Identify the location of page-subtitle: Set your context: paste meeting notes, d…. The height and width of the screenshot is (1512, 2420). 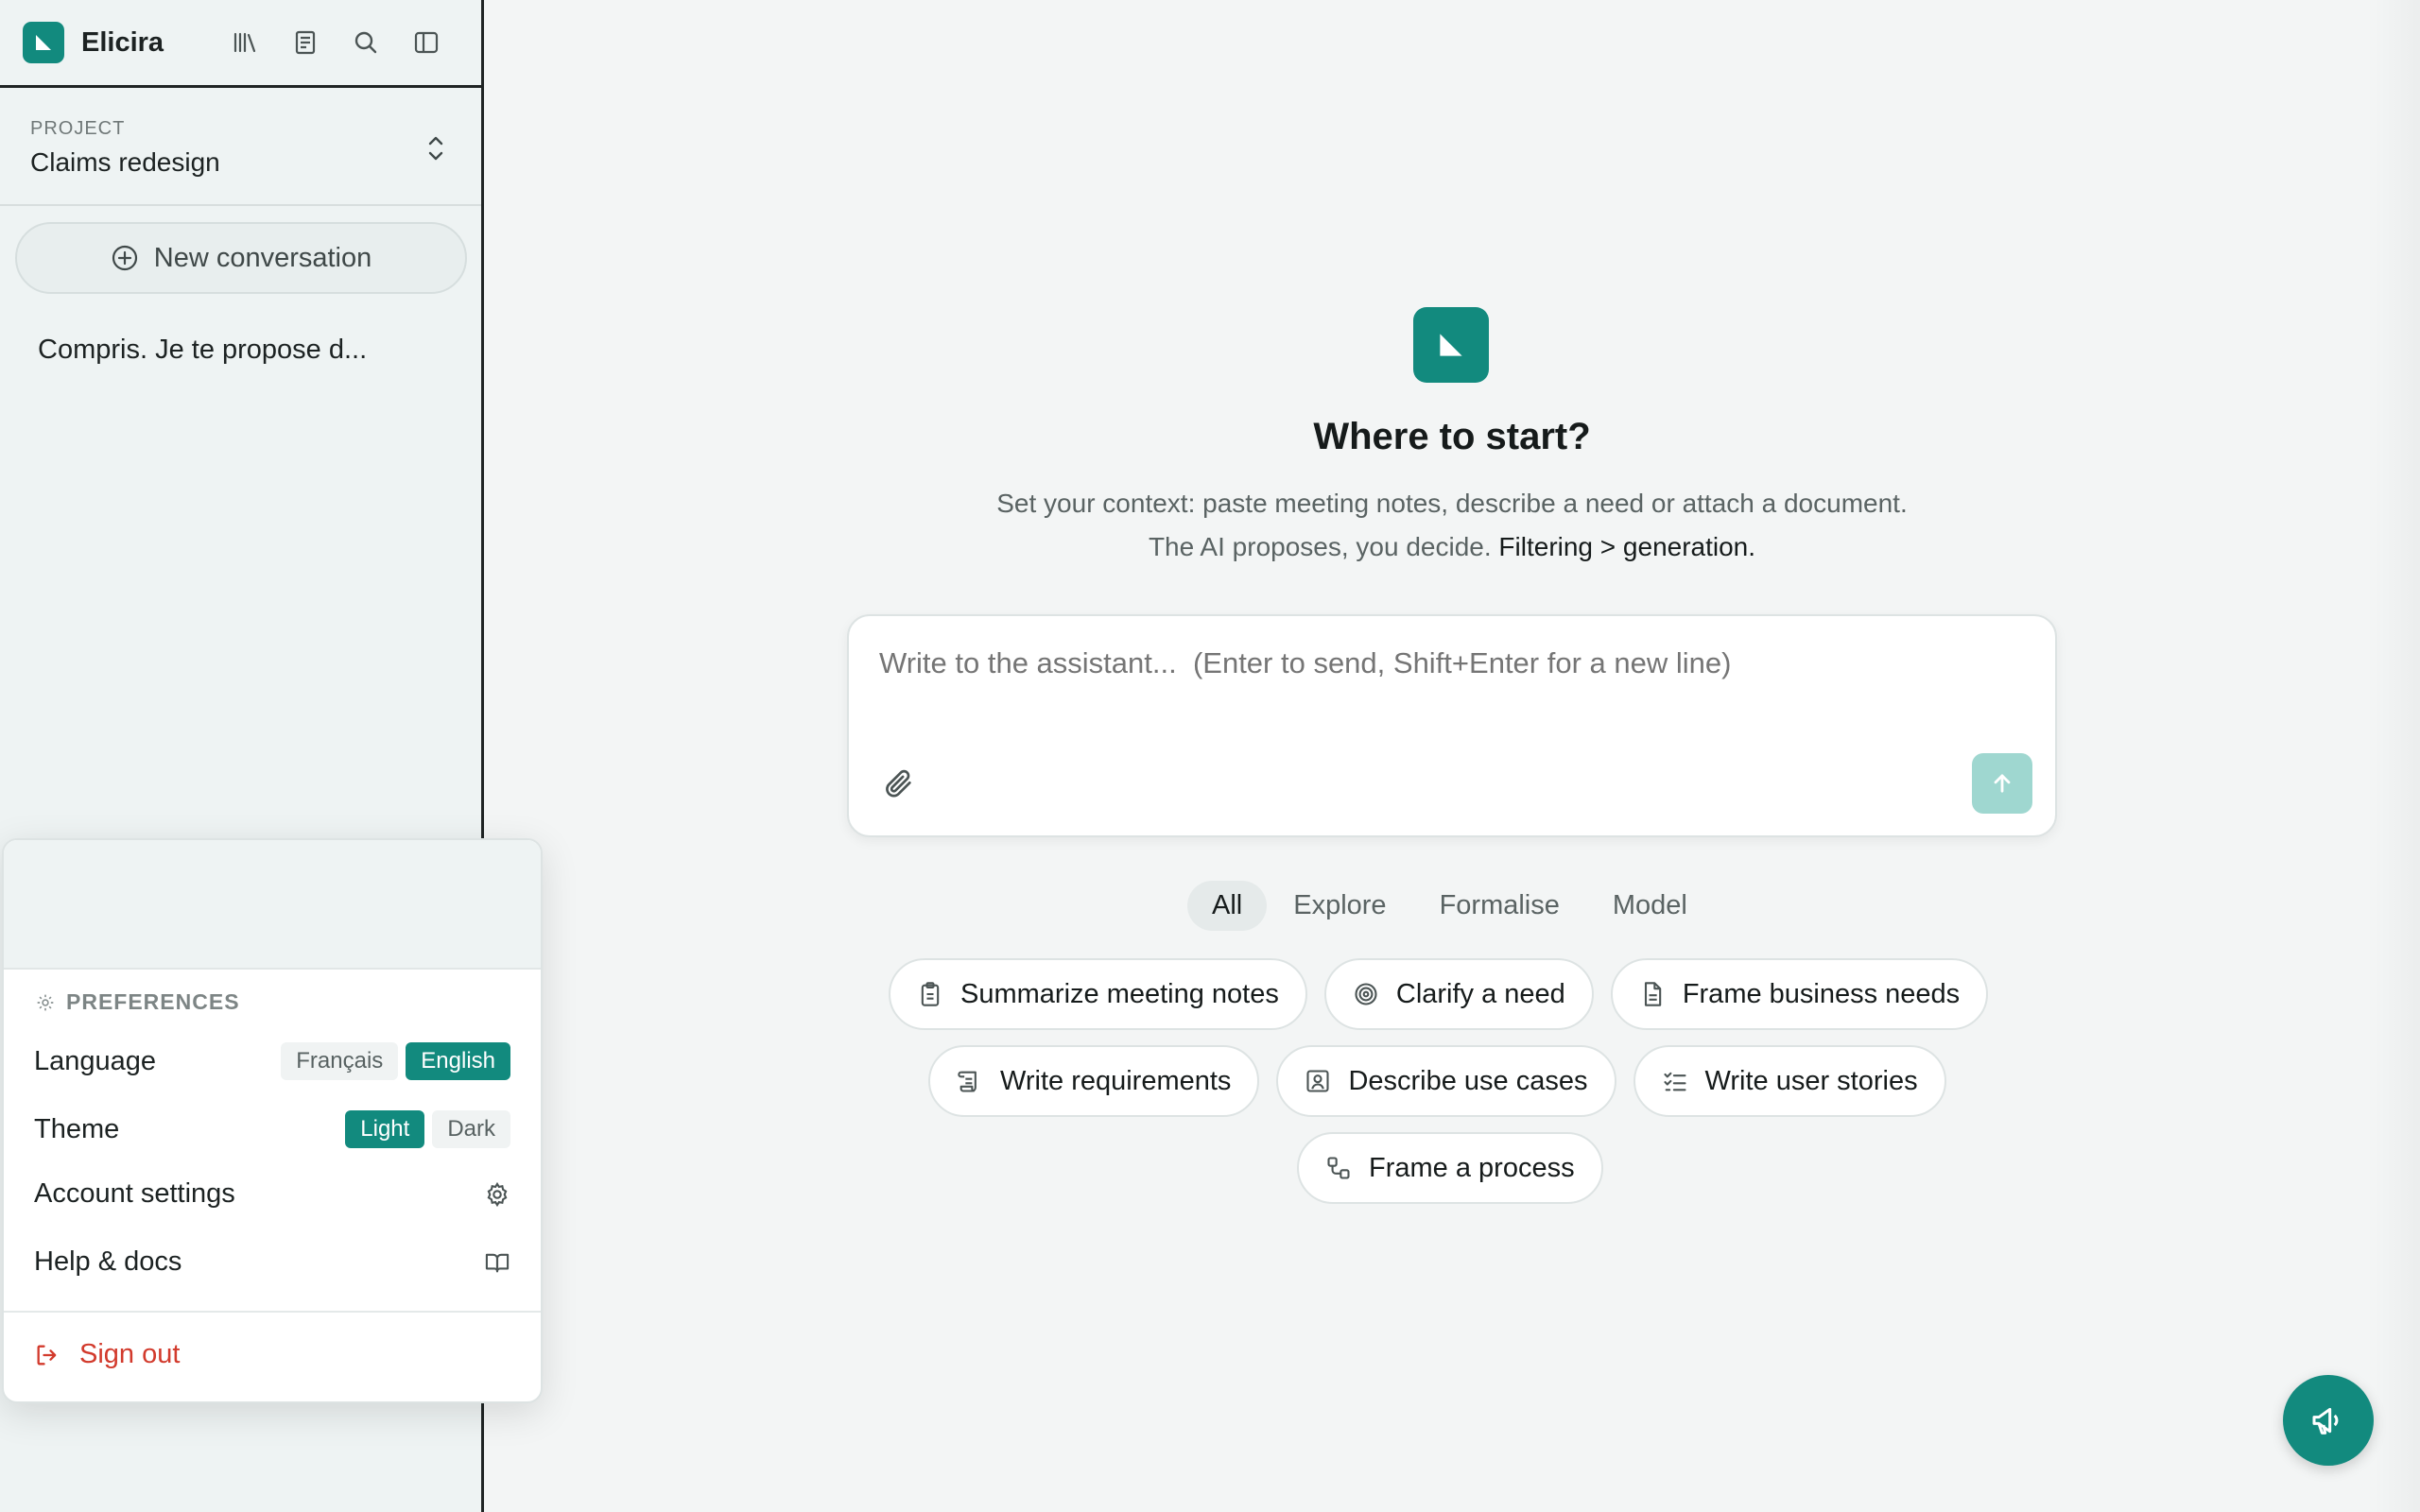
(1452, 525).